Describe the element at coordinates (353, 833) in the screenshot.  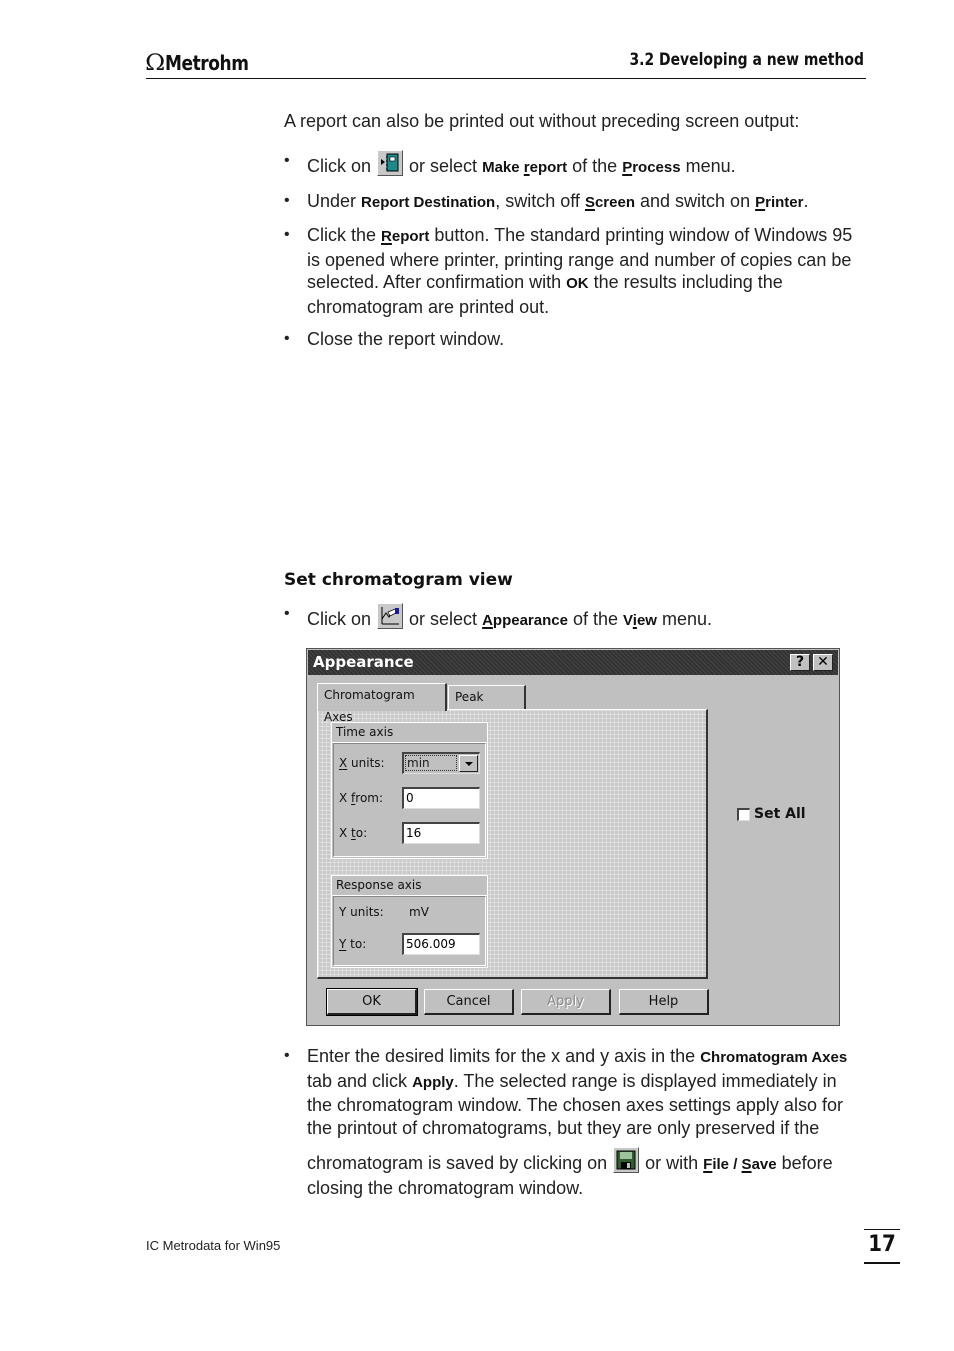
I see `x-to-label: X to:` at that location.